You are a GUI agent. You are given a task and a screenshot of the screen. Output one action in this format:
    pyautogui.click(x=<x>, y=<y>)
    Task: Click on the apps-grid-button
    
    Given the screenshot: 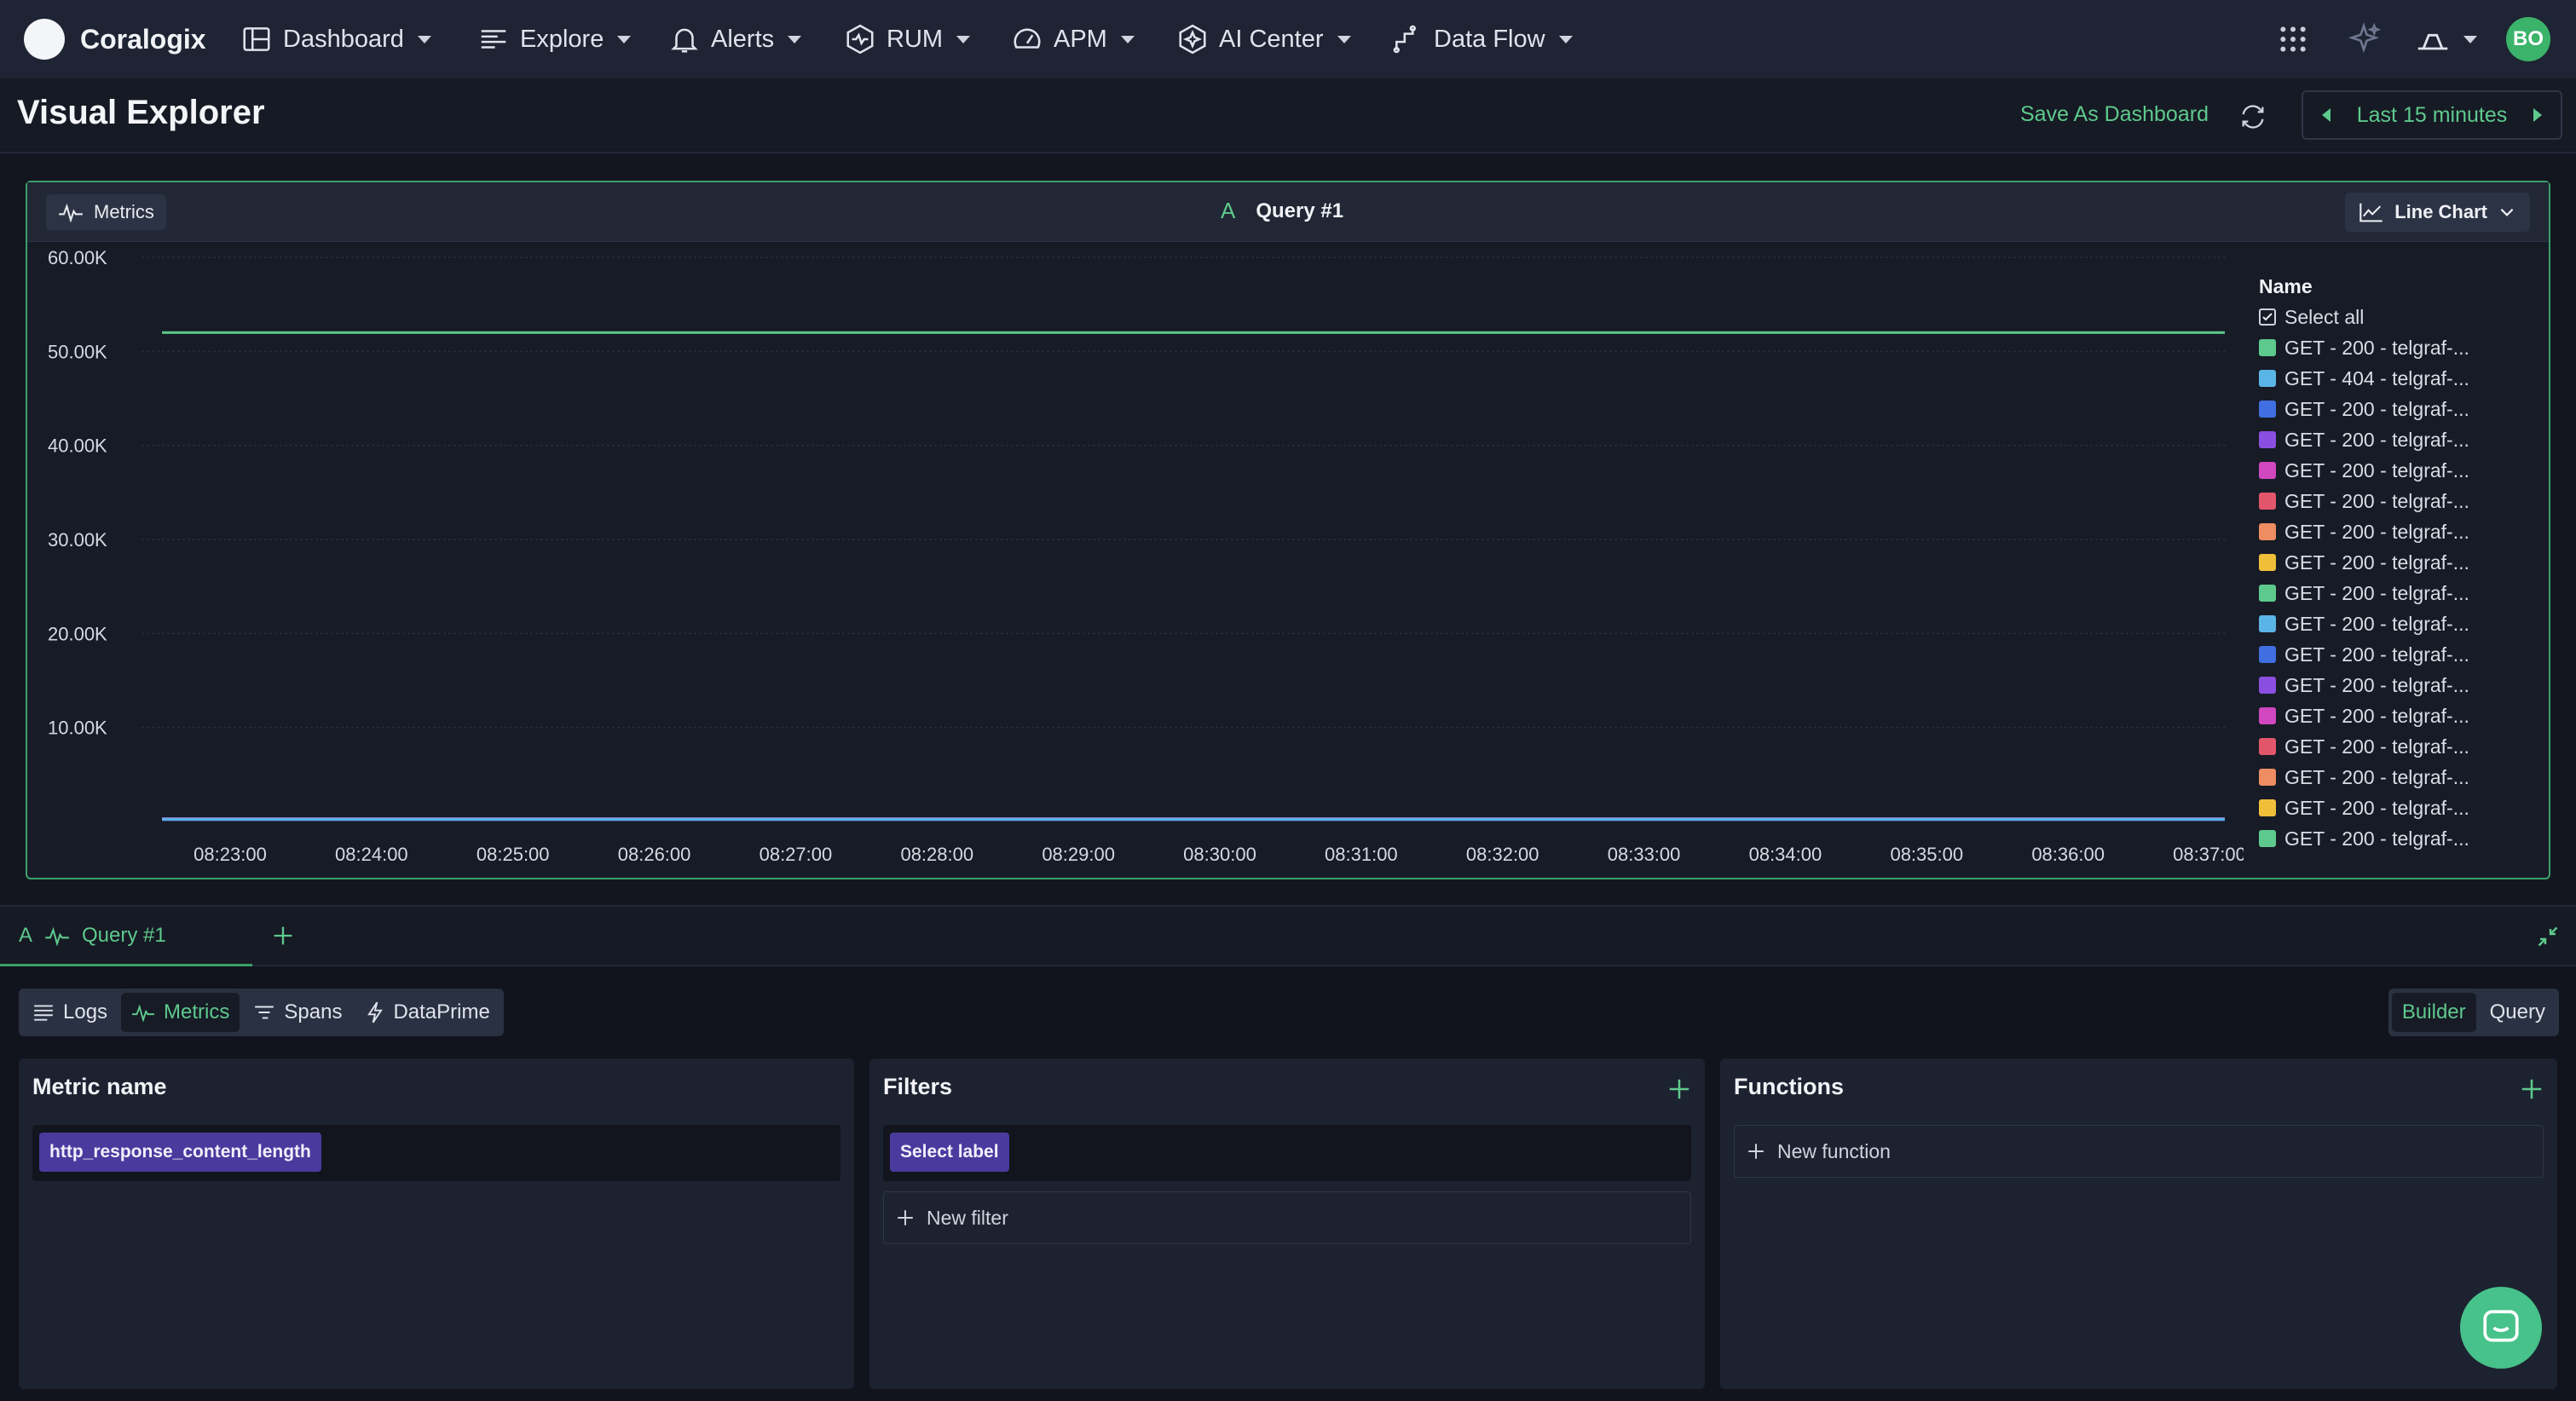 What is the action you would take?
    pyautogui.click(x=2293, y=39)
    